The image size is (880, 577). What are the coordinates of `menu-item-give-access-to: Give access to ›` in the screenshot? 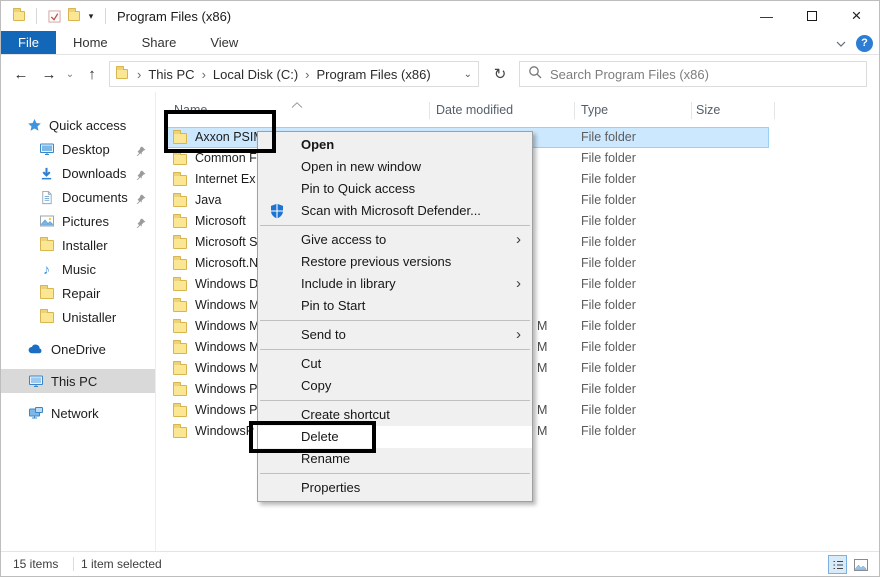 It's located at (395, 240).